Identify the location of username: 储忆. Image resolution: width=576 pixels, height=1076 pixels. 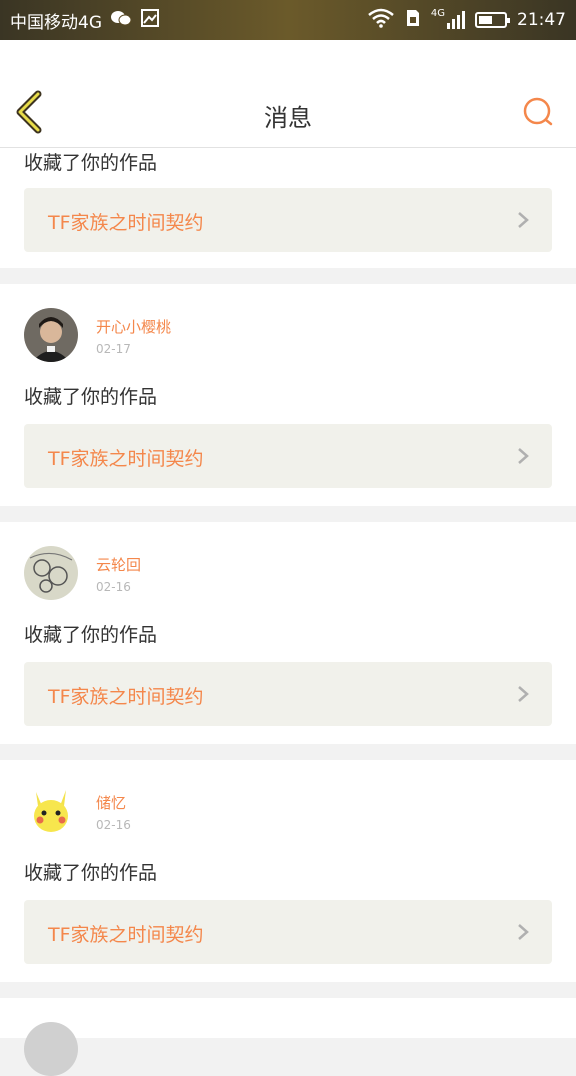
(111, 802).